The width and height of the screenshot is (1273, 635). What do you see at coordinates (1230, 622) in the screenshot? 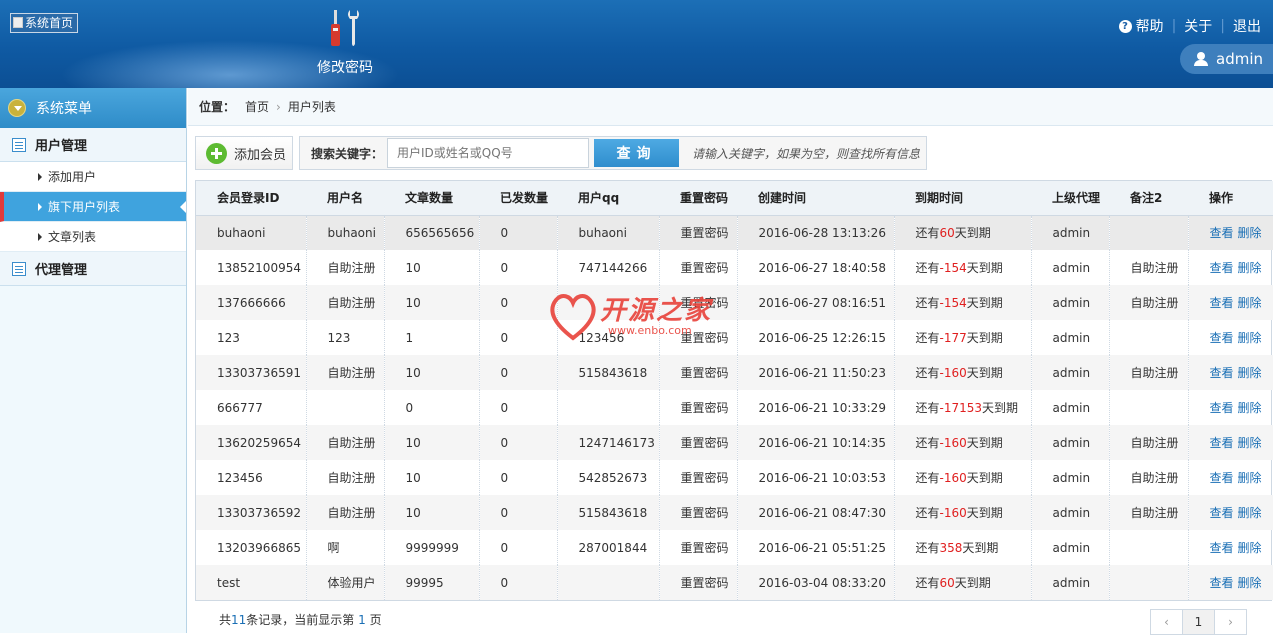
I see `next-page-button: ›` at bounding box center [1230, 622].